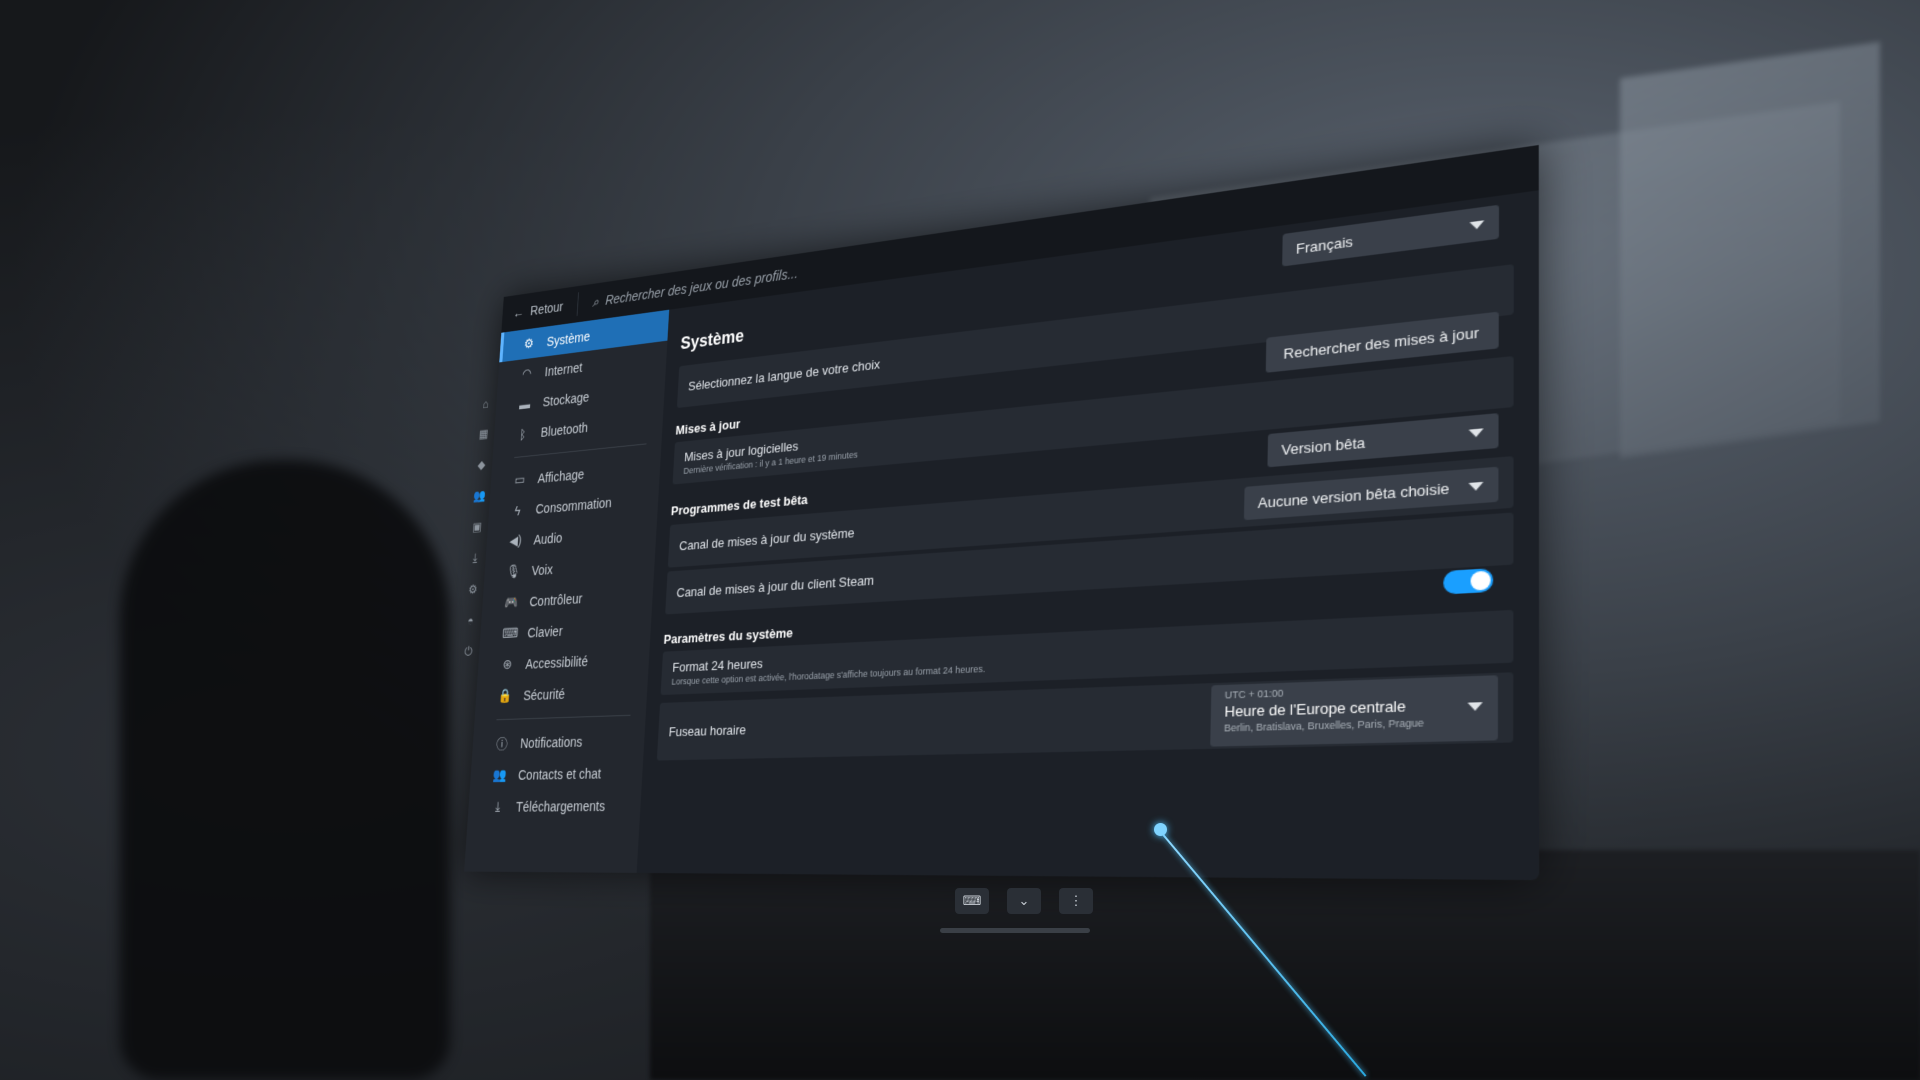 Image resolution: width=1920 pixels, height=1080 pixels. Describe the element at coordinates (502, 743) in the screenshot. I see `info-icon: ⓘ` at that location.